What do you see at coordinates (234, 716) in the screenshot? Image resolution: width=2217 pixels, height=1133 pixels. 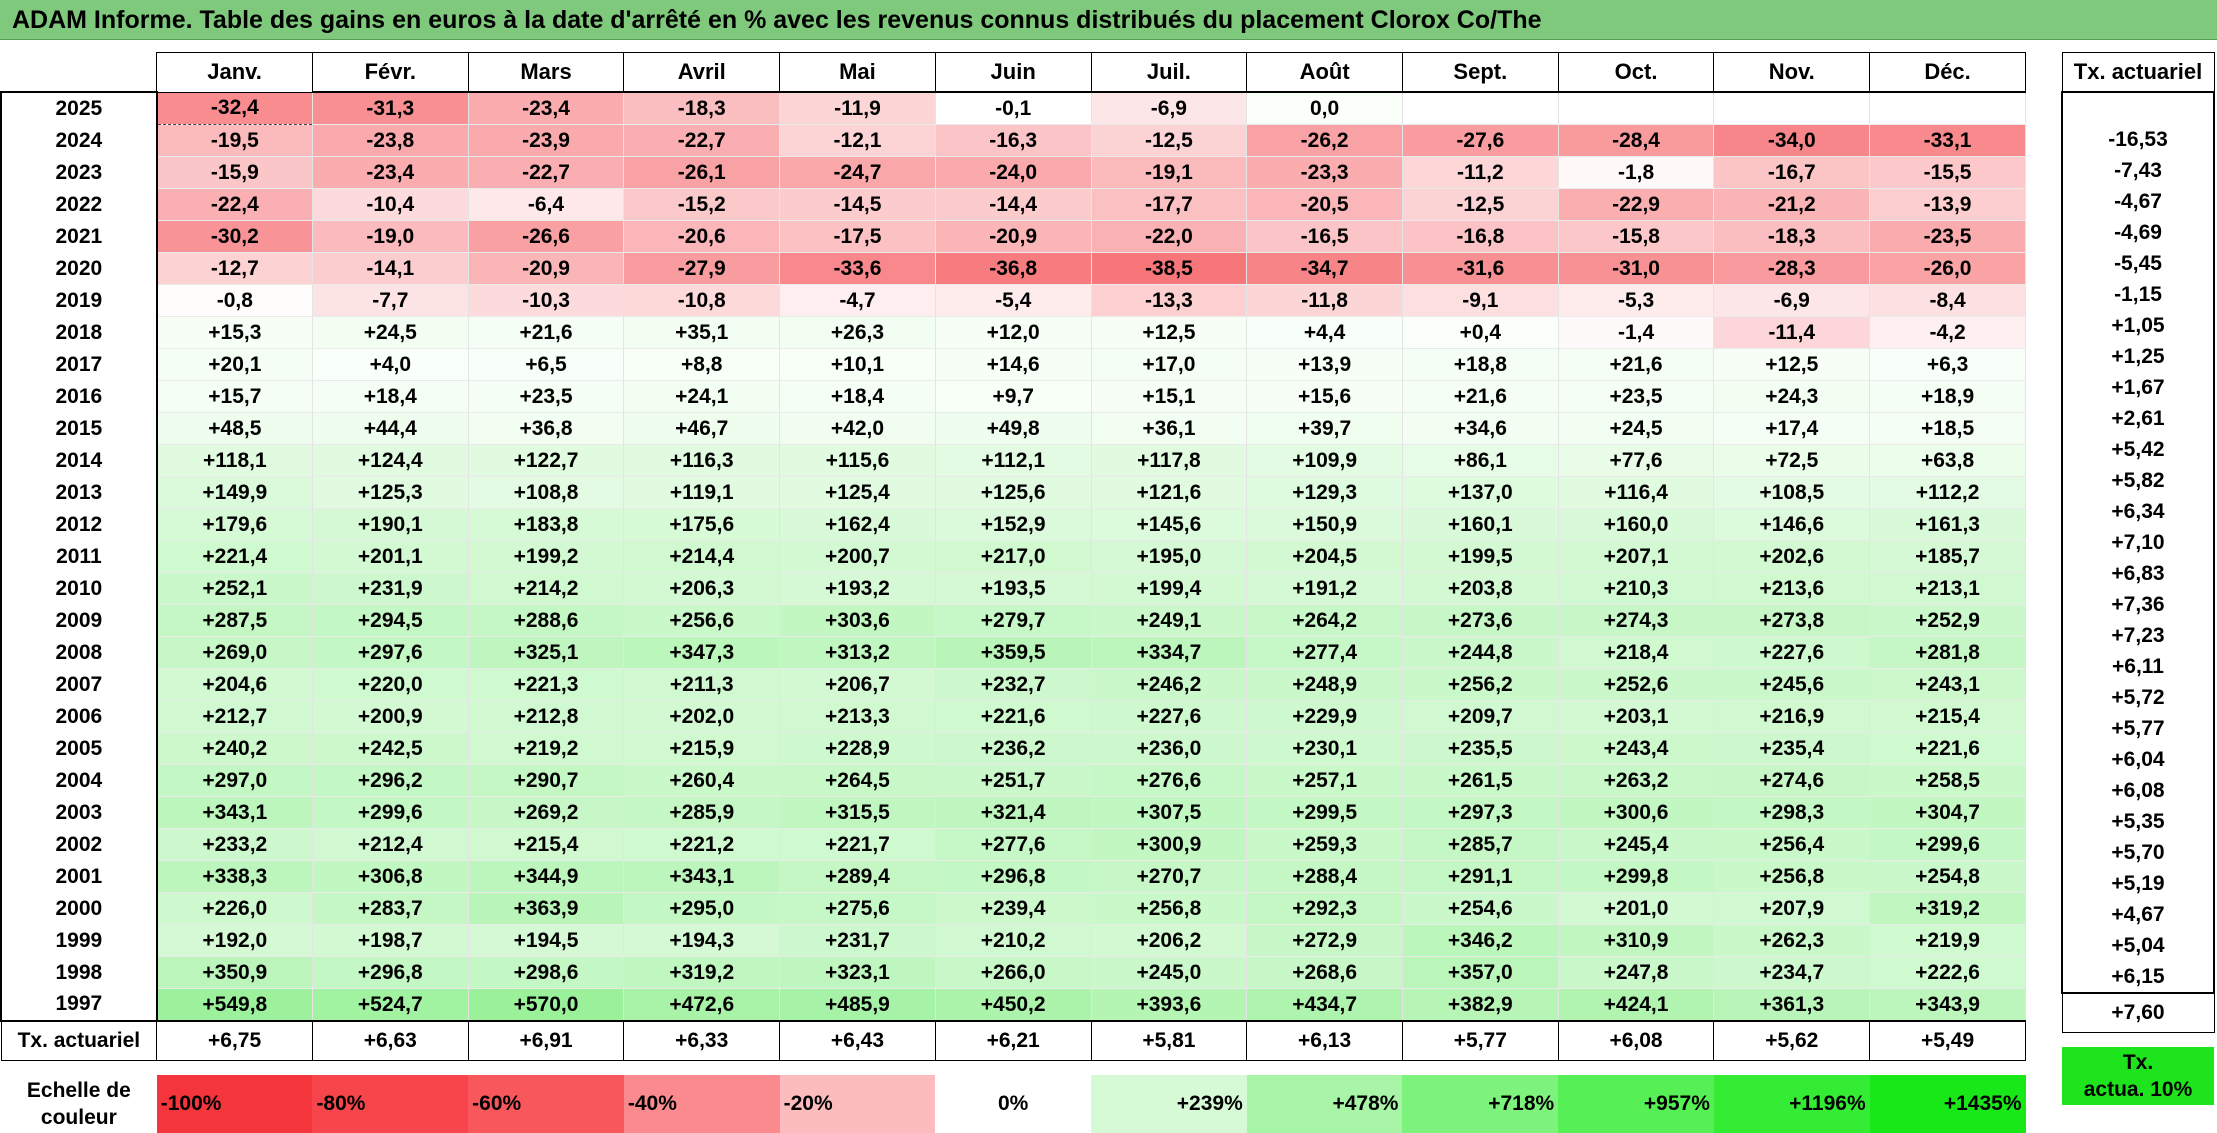 I see `value-cell: +212,7` at bounding box center [234, 716].